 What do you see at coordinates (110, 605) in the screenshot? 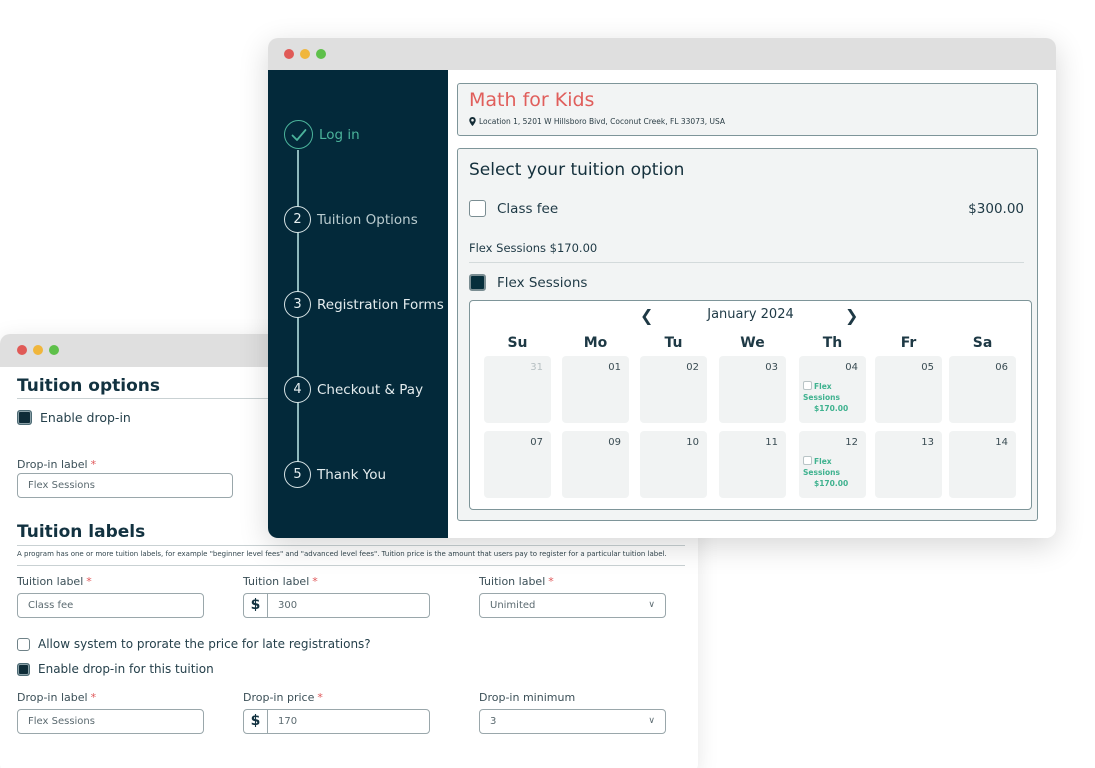
I see `tuition-label-input: Class fee` at bounding box center [110, 605].